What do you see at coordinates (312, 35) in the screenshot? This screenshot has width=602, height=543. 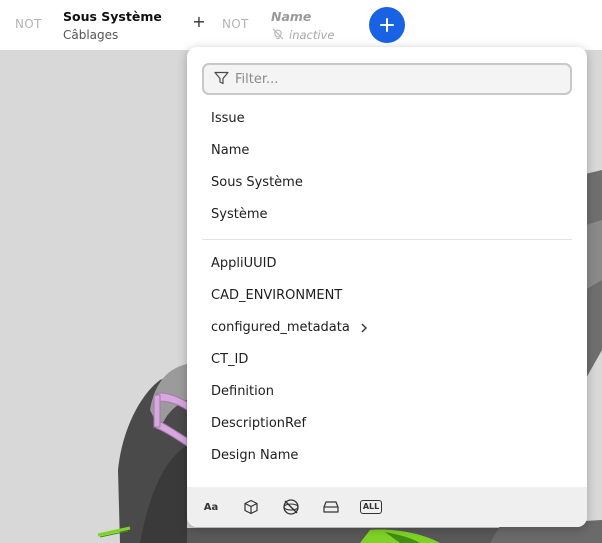 I see `inactive-label: inactive` at bounding box center [312, 35].